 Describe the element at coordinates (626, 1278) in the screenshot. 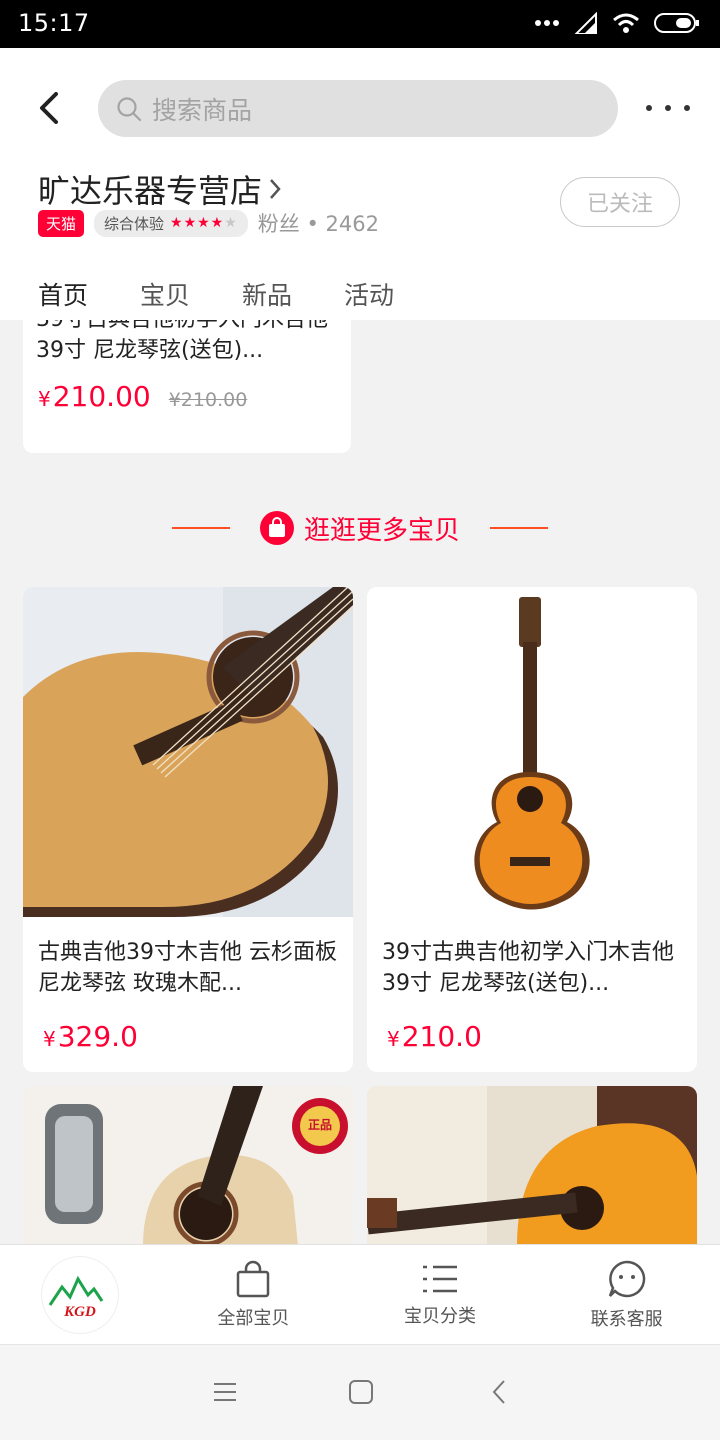

I see `chat-face-icon` at that location.